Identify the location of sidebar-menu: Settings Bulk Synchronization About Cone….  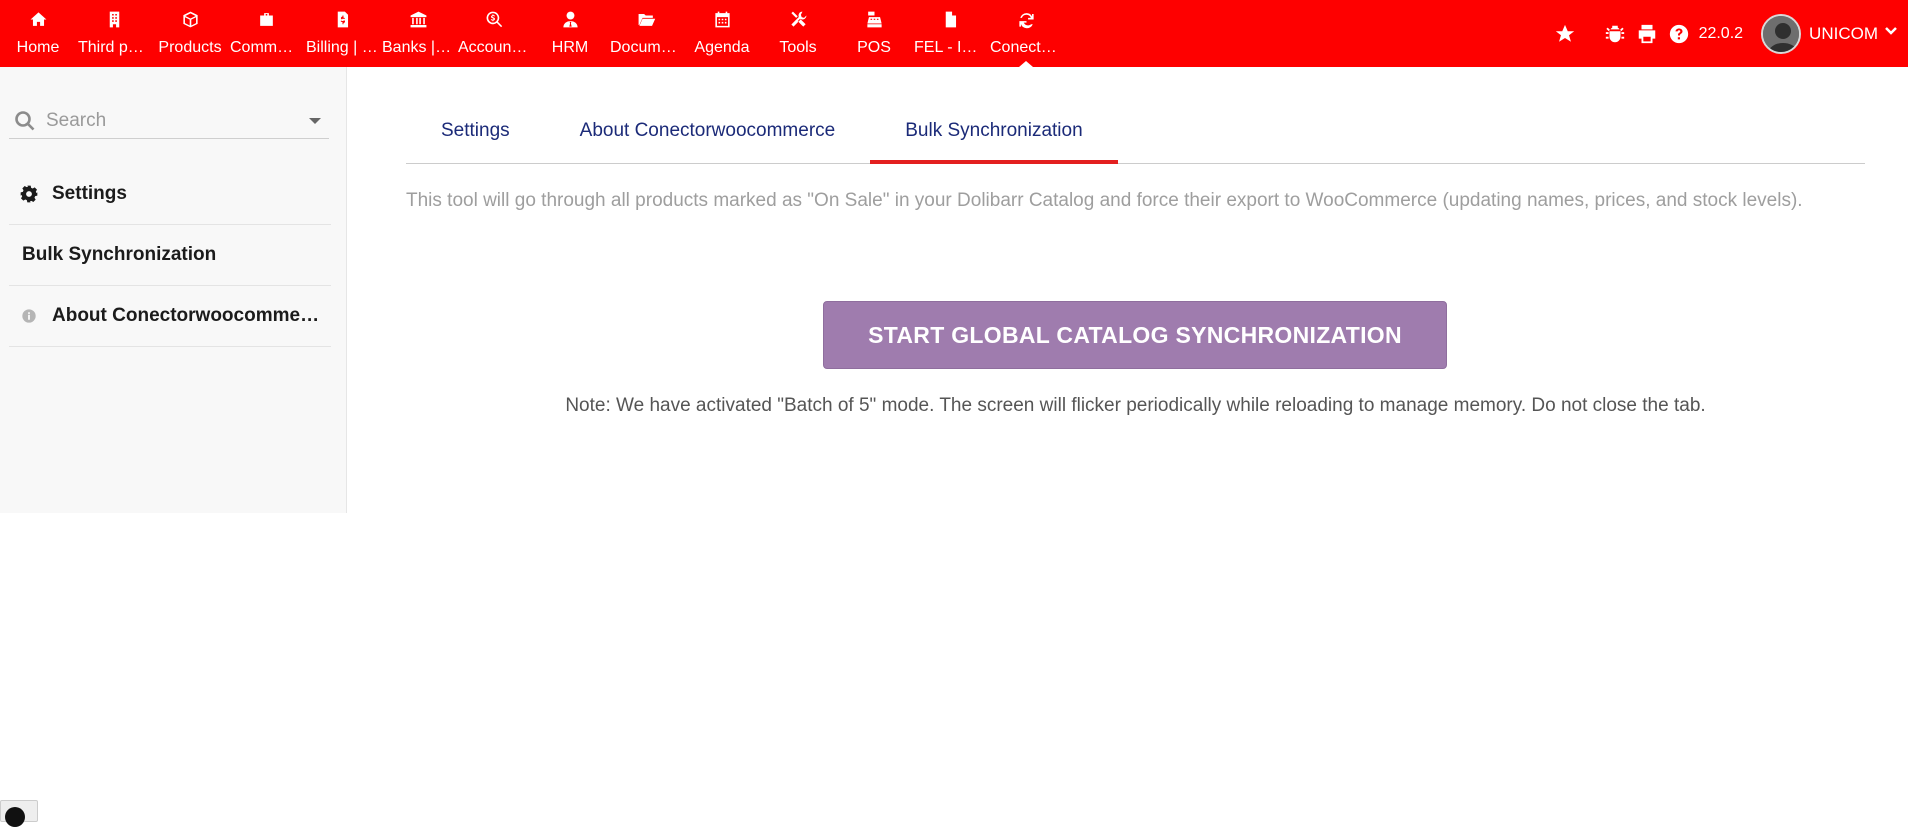
(170, 255).